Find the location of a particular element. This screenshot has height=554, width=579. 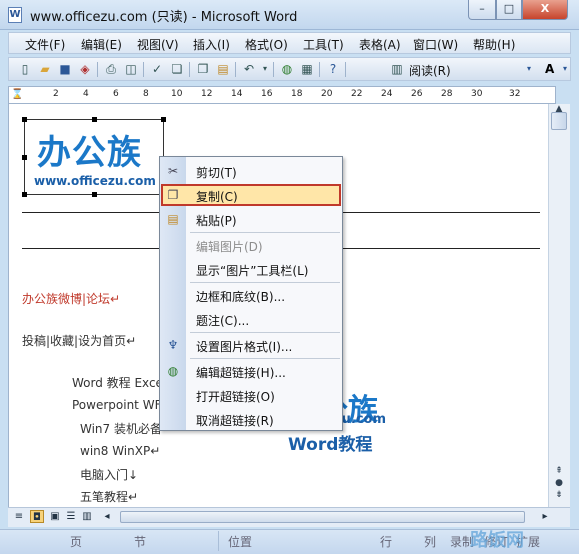

corner-watermark: 路饭网 is located at coordinates (497, 540).